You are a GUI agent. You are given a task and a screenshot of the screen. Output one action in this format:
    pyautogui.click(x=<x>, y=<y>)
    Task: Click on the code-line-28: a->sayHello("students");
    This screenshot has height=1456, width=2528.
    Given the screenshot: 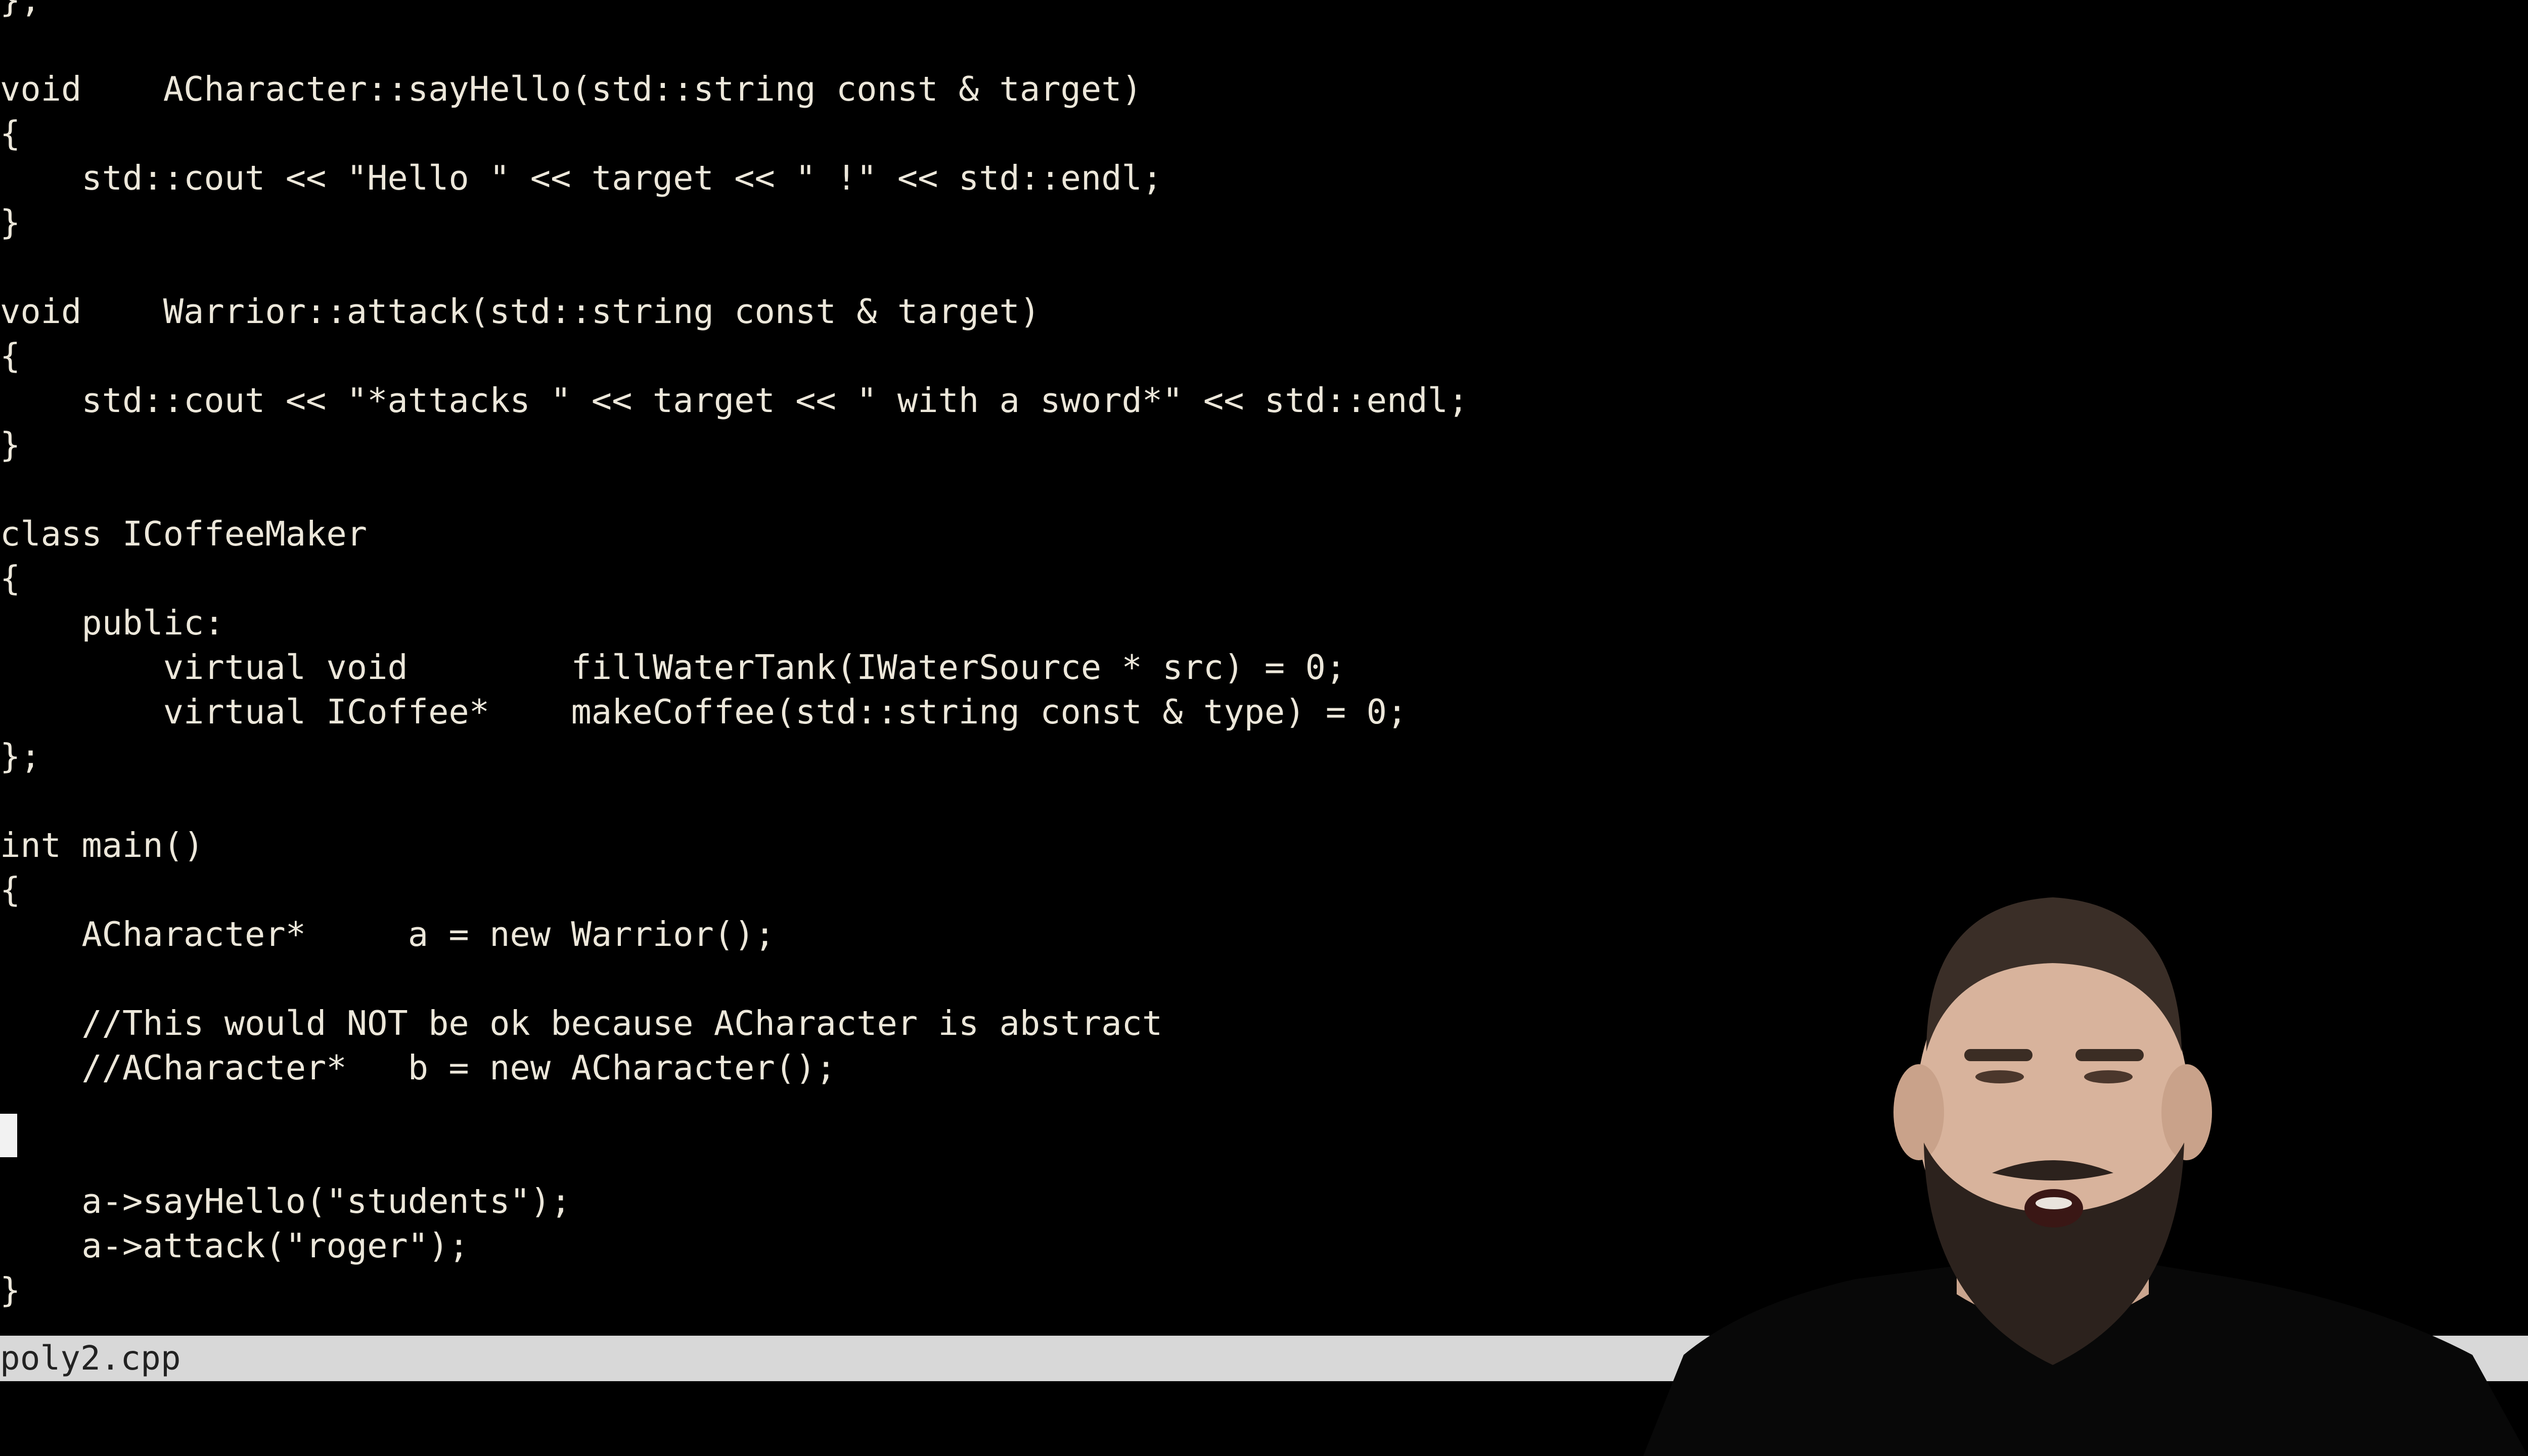 What is the action you would take?
    pyautogui.click(x=286, y=1201)
    